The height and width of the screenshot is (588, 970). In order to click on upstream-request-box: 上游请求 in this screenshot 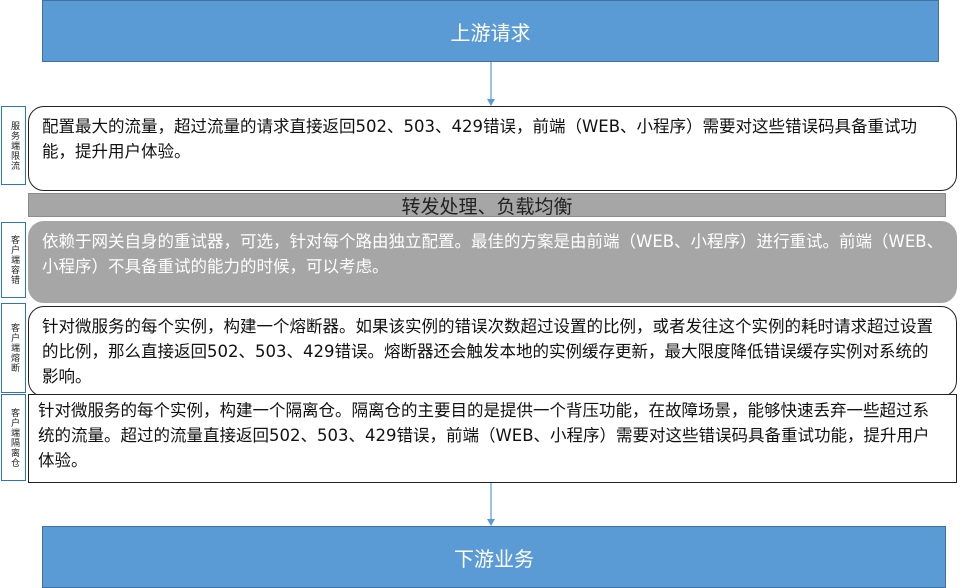, I will do `click(490, 31)`.